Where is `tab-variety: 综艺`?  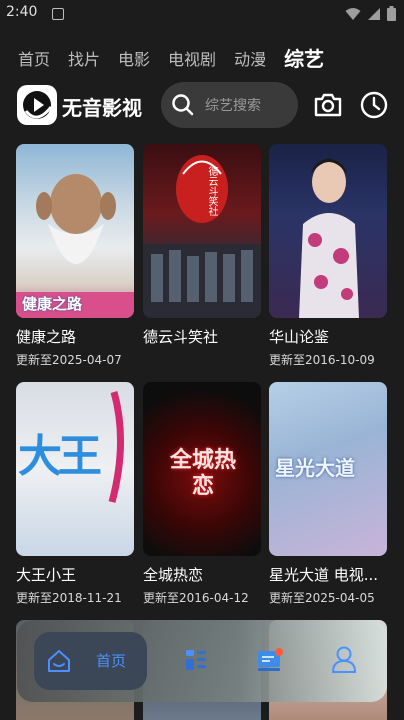 tab-variety: 综艺 is located at coordinates (304, 59).